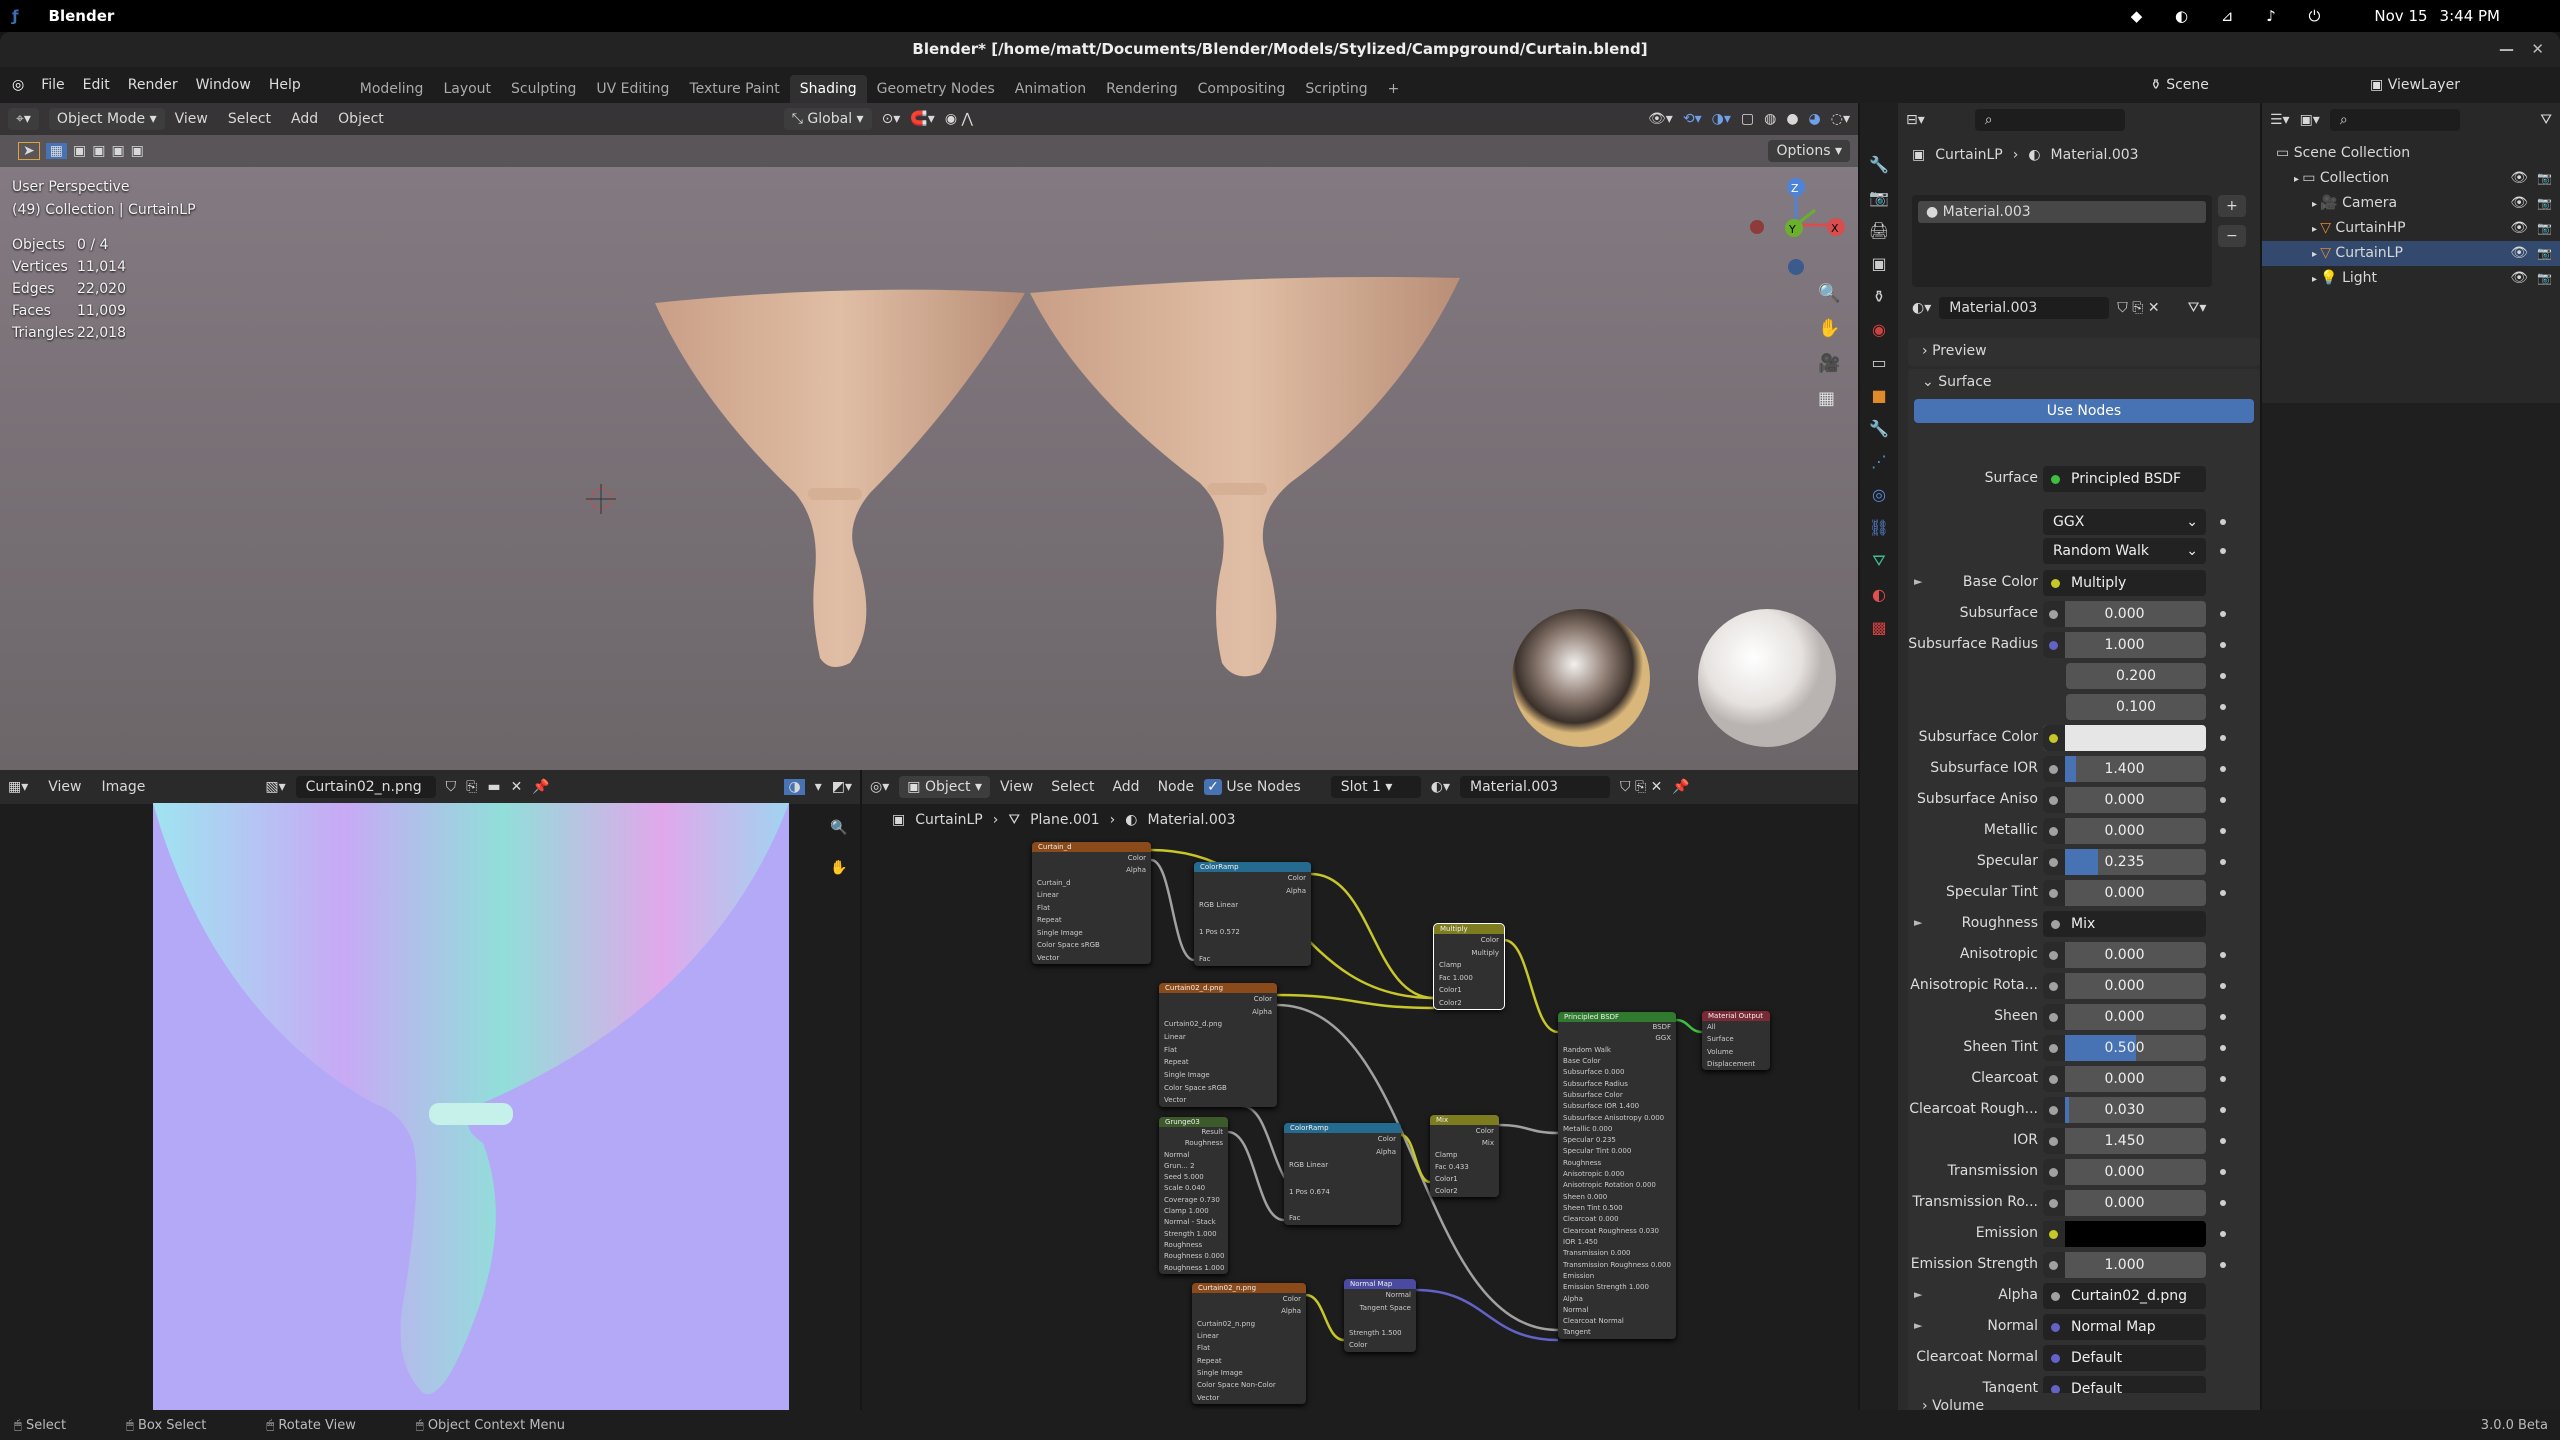 The height and width of the screenshot is (1440, 2560). What do you see at coordinates (1380, 1284) in the screenshot?
I see `node-header: Normal Map` at bounding box center [1380, 1284].